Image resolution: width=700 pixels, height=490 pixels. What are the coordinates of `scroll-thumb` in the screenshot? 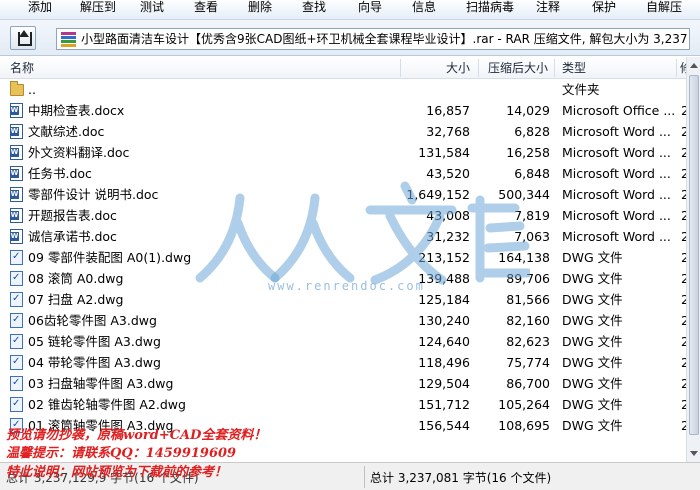 It's located at (694, 255).